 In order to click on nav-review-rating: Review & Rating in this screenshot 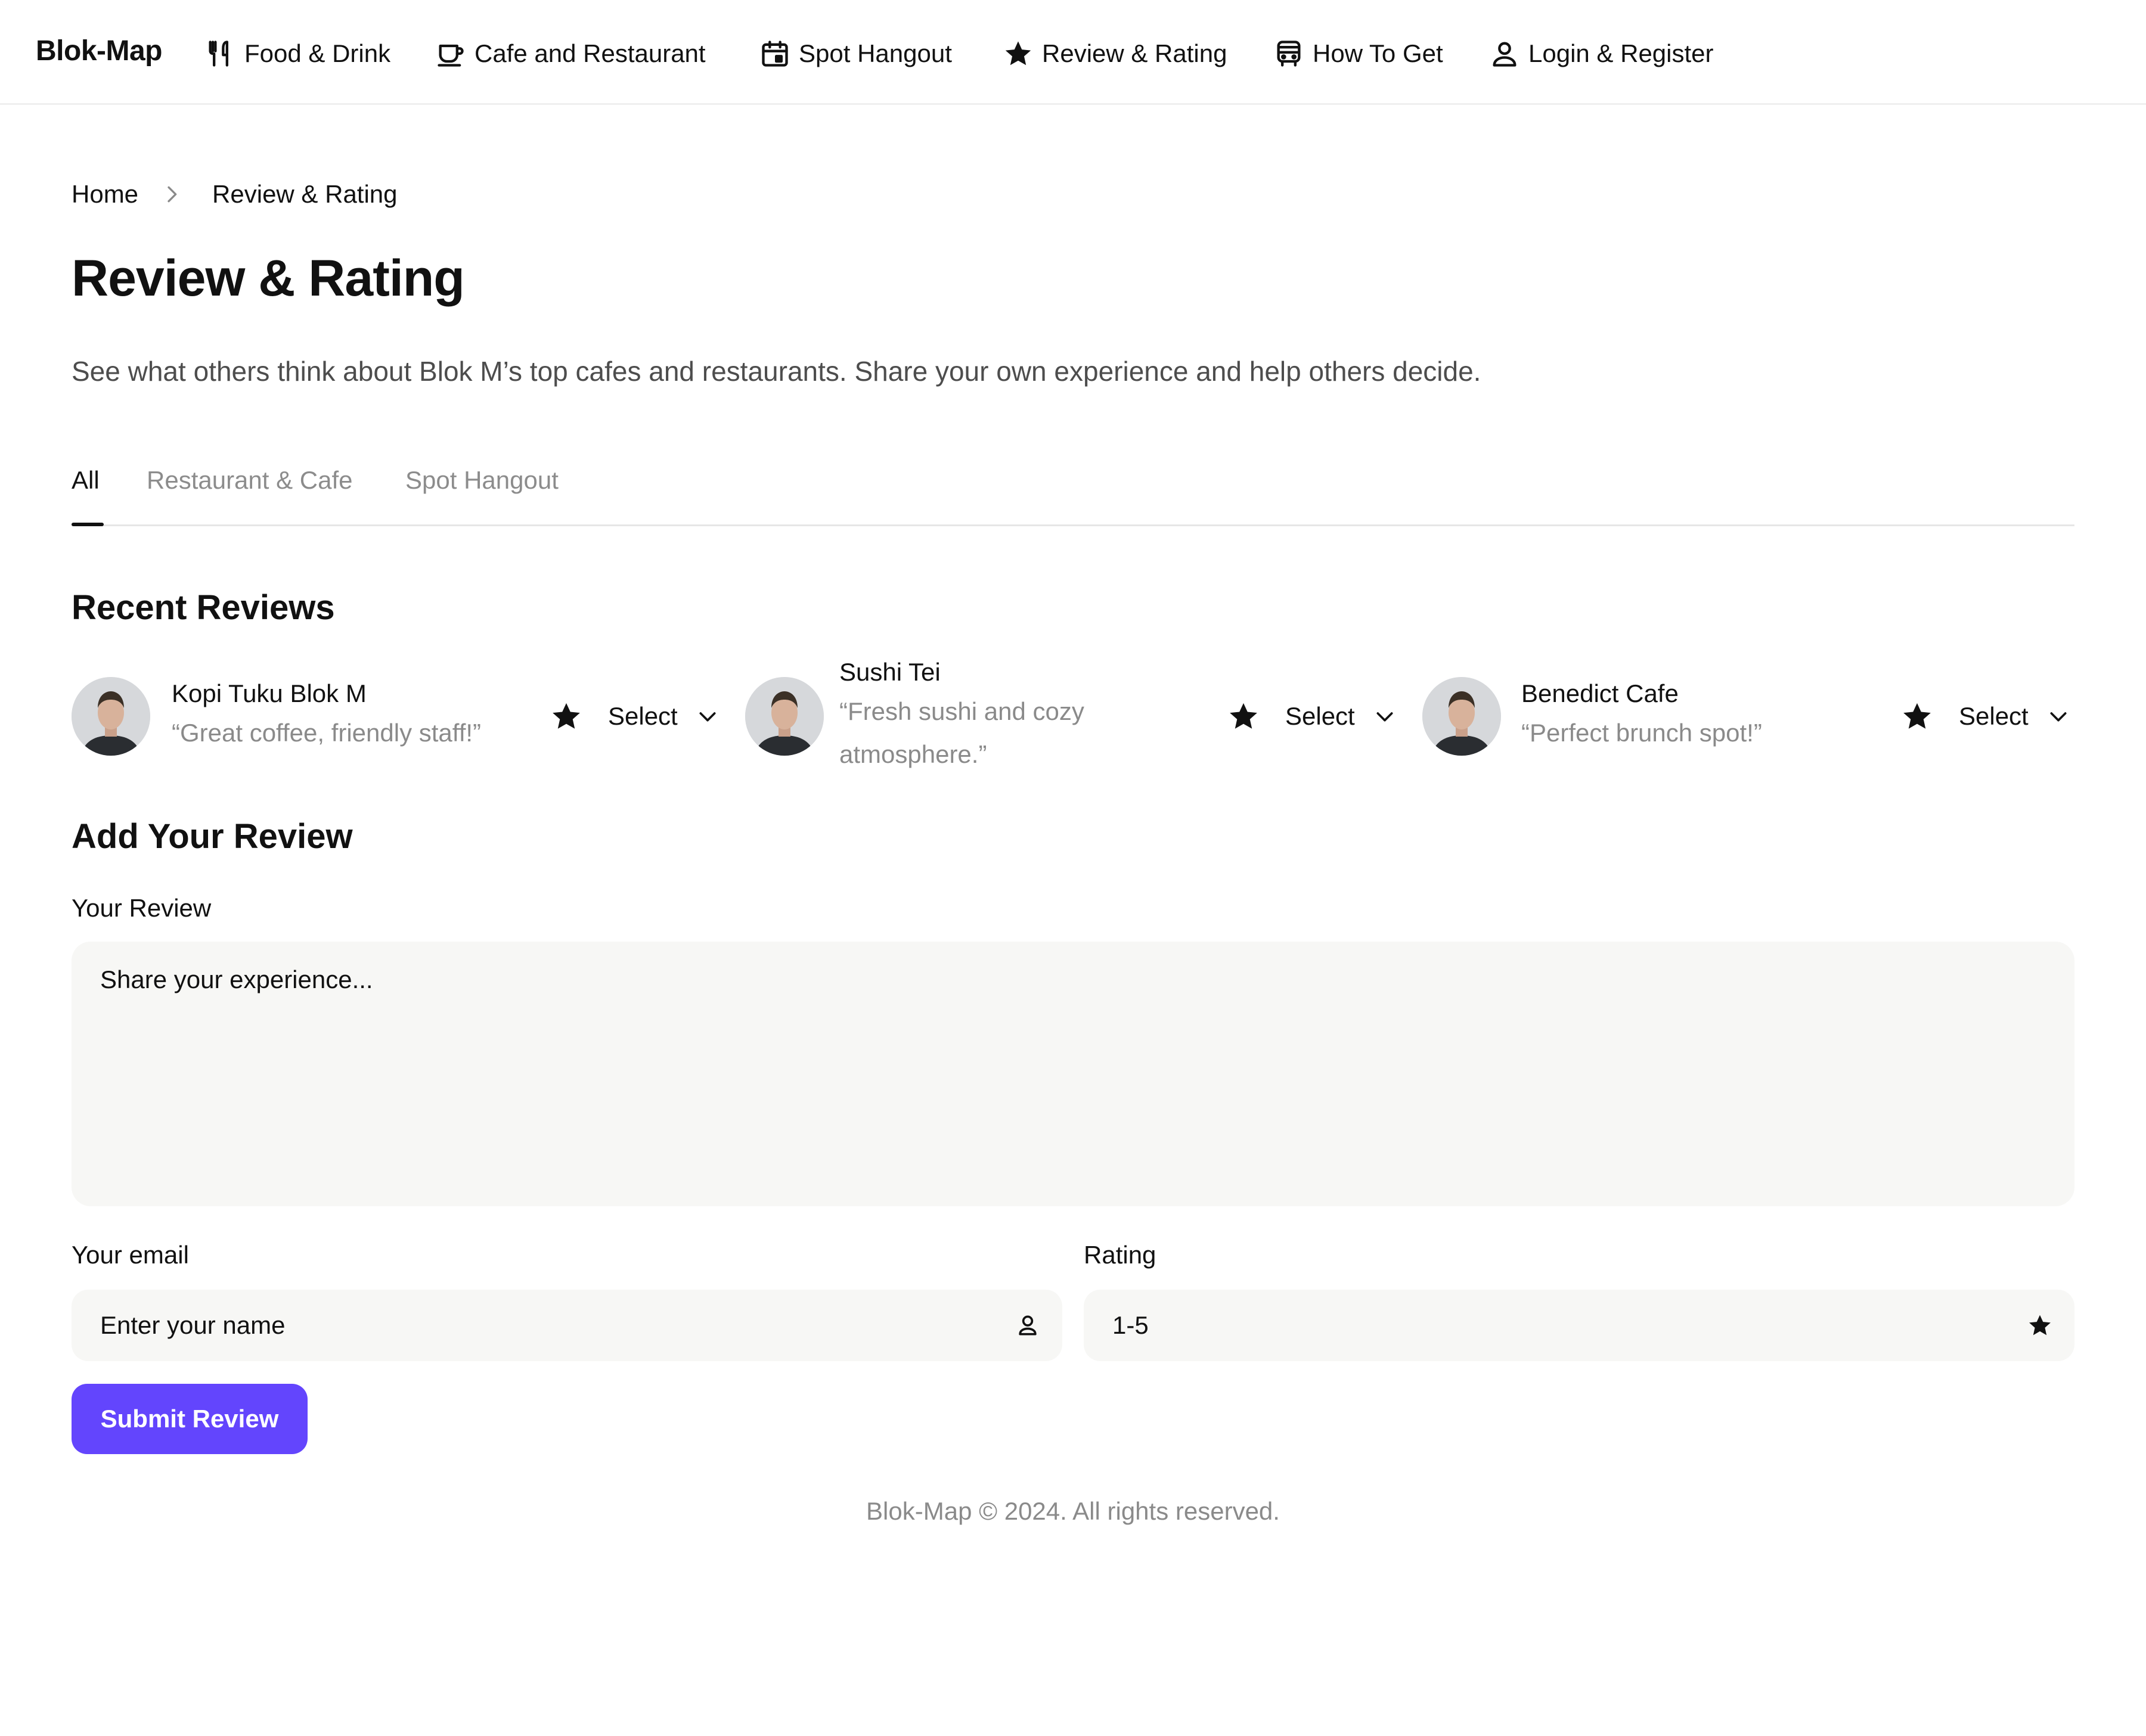, I will do `click(1115, 54)`.